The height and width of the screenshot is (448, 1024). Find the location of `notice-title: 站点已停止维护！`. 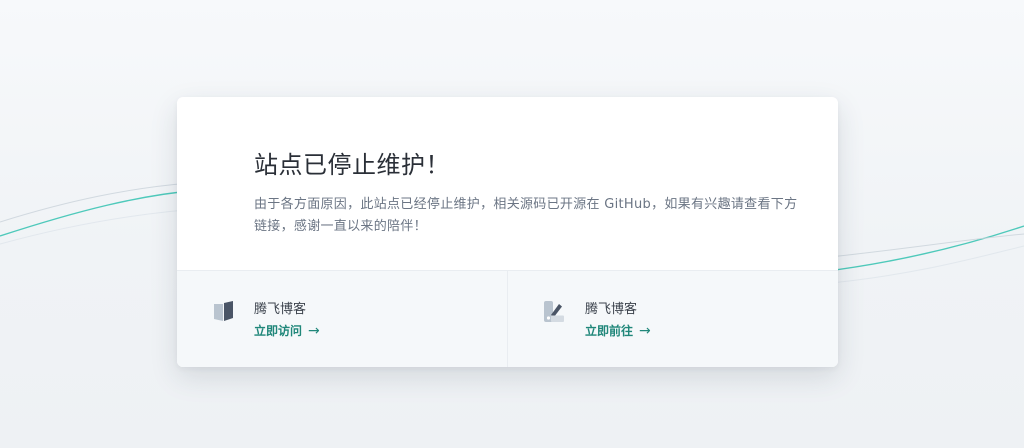

notice-title: 站点已停止维护！ is located at coordinates (352, 165).